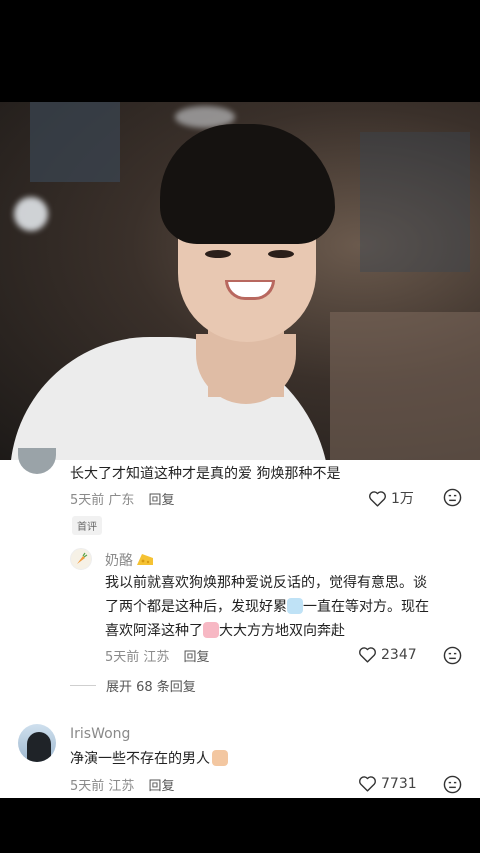  What do you see at coordinates (154, 631) in the screenshot?
I see `reply-text-segment: 喜欢阿泽这种了` at bounding box center [154, 631].